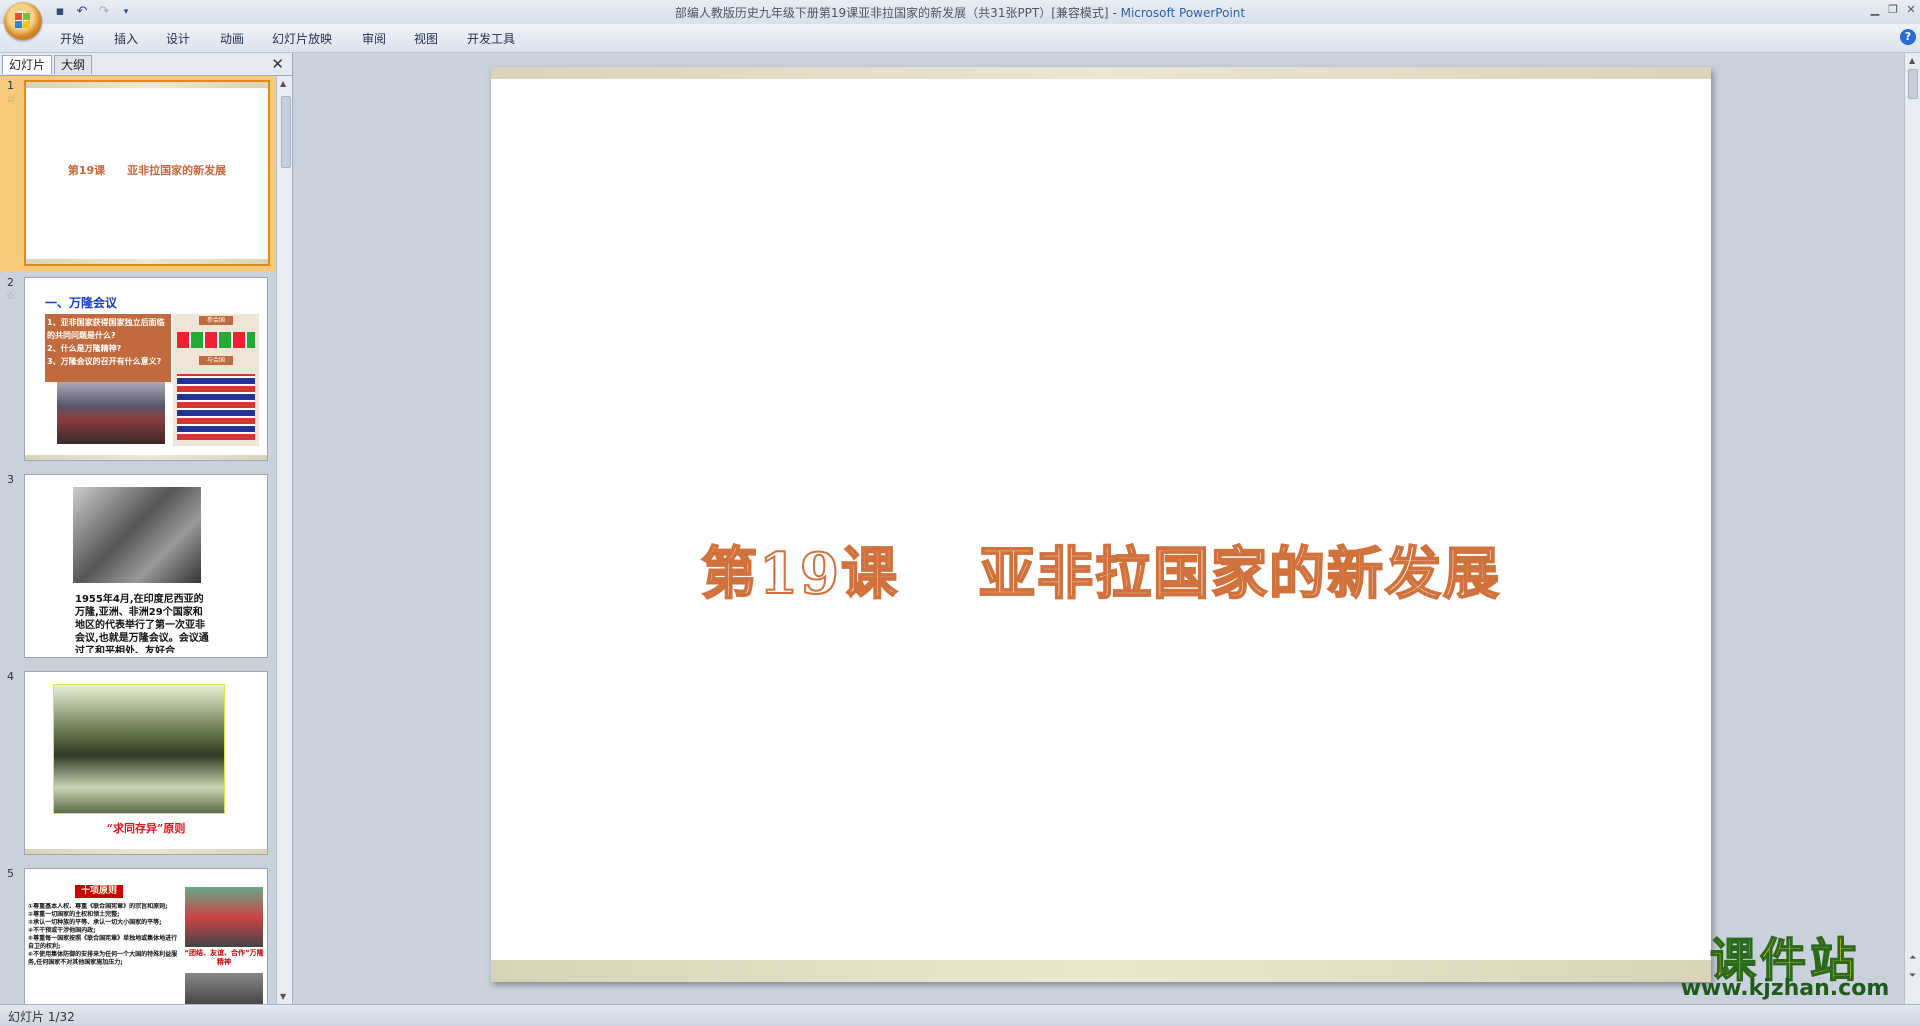 The image size is (1920, 1026). What do you see at coordinates (10, 85) in the screenshot?
I see `slide-number: 1` at bounding box center [10, 85].